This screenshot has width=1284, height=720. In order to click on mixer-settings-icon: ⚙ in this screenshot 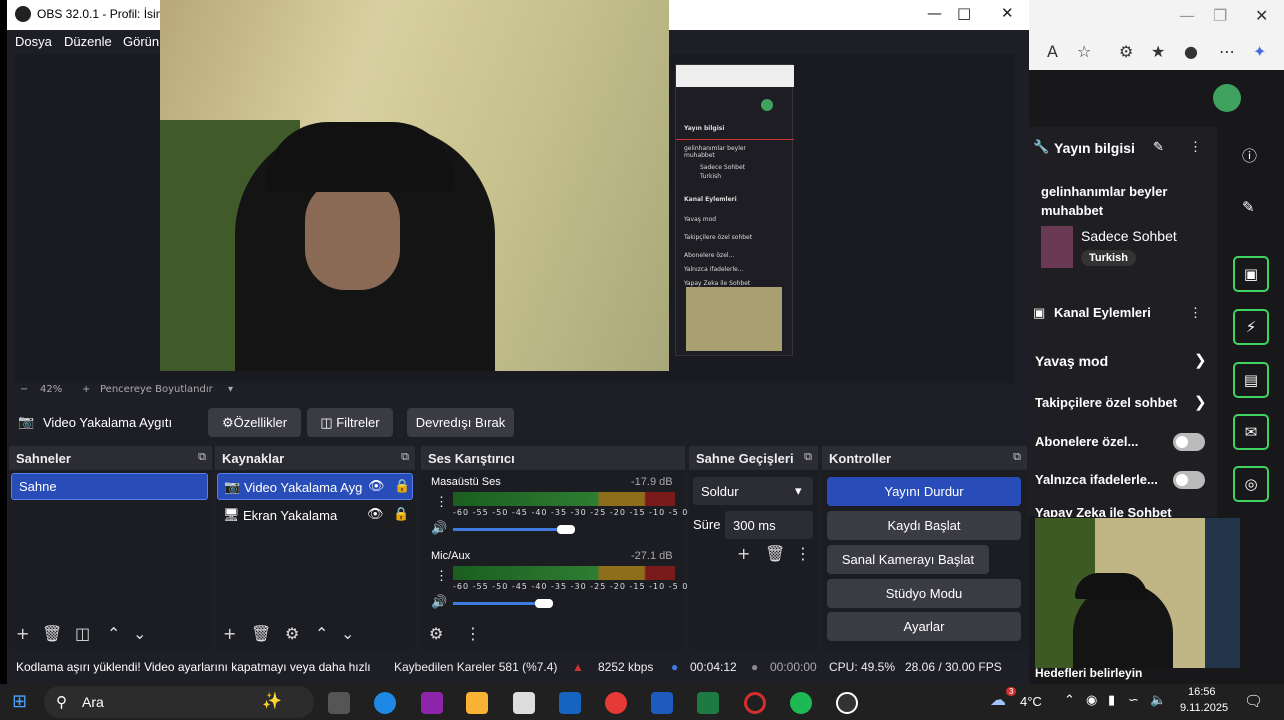, I will do `click(436, 633)`.